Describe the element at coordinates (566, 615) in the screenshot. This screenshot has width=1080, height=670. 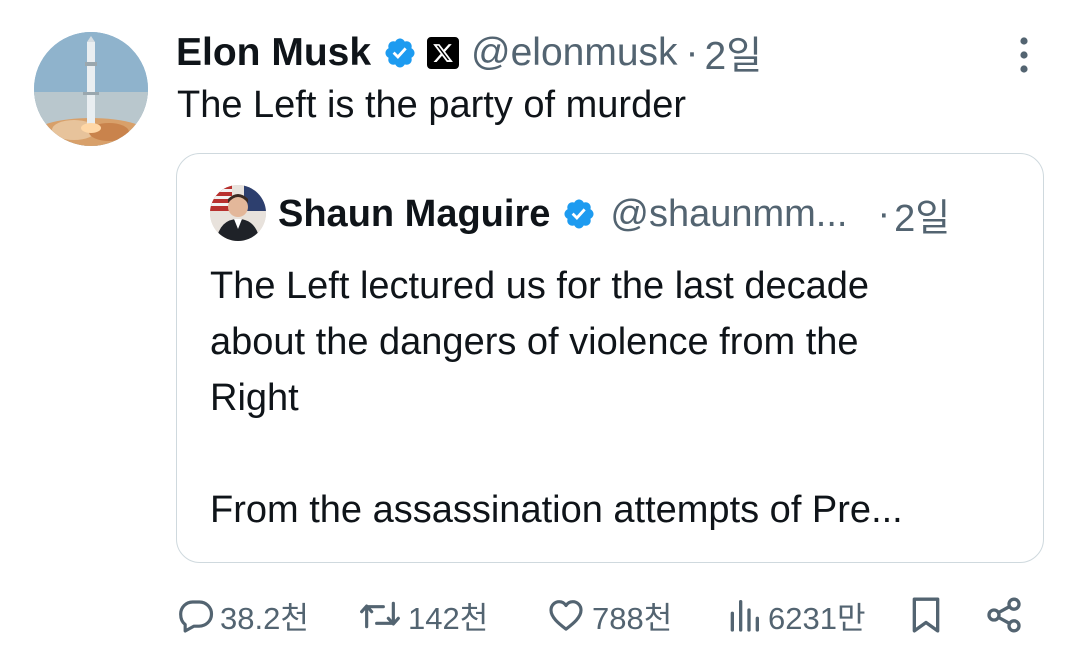
I see `like-icon` at that location.